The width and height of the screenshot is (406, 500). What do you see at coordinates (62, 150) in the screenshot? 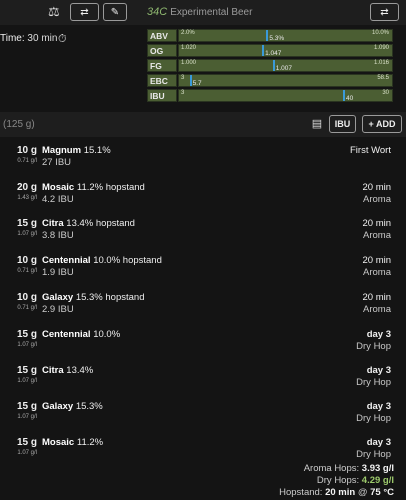
I see `hop-variety: Magnum` at bounding box center [62, 150].